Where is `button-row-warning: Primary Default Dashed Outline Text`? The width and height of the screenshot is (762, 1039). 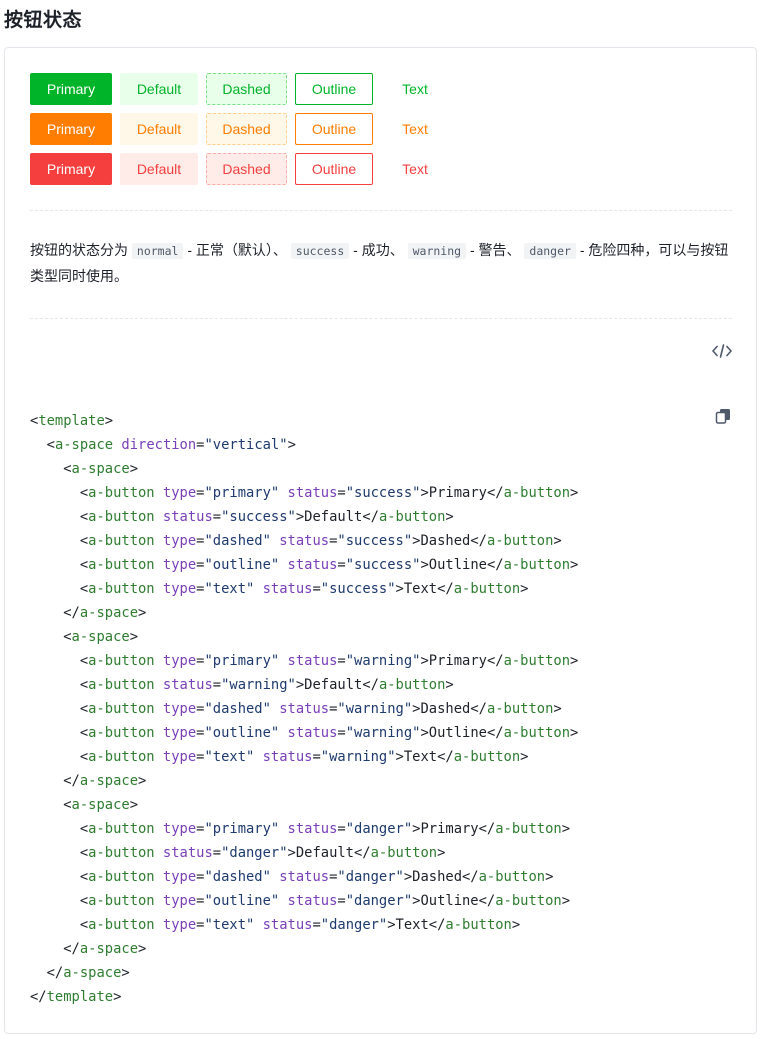 button-row-warning: Primary Default Dashed Outline Text is located at coordinates (243, 129).